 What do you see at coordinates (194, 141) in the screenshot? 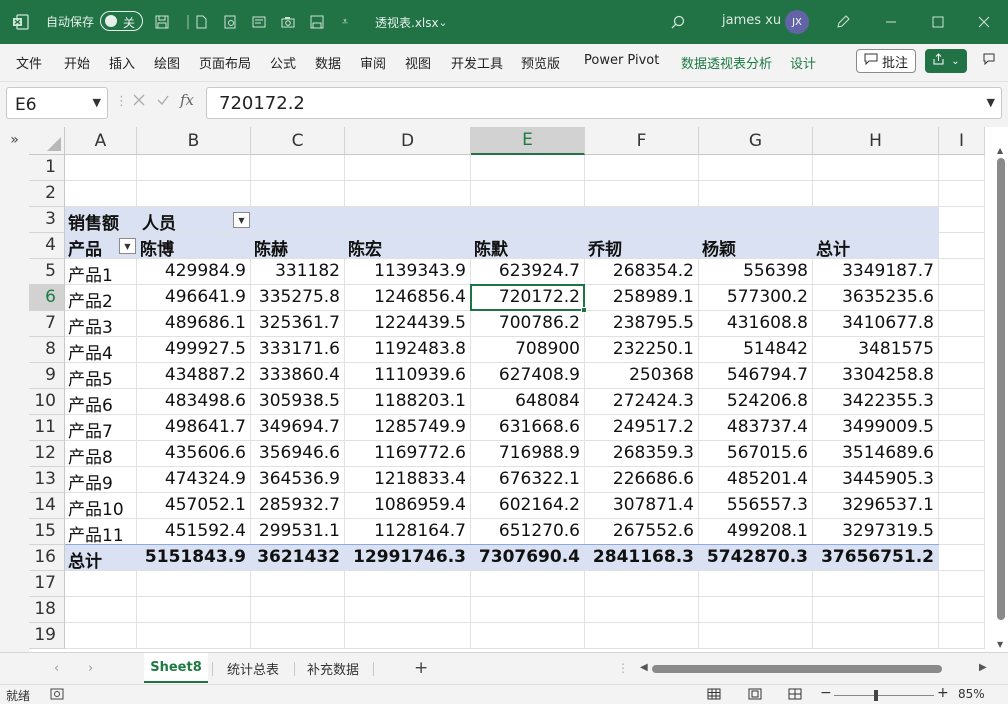
I see `column-header-b: B` at bounding box center [194, 141].